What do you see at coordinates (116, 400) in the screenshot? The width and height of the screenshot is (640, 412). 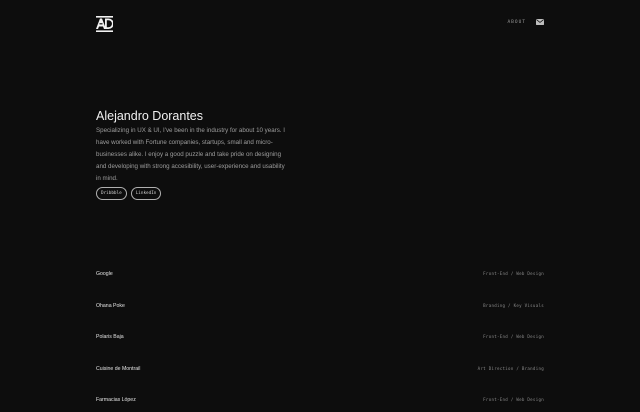 I see `project-name: Farmacias López` at bounding box center [116, 400].